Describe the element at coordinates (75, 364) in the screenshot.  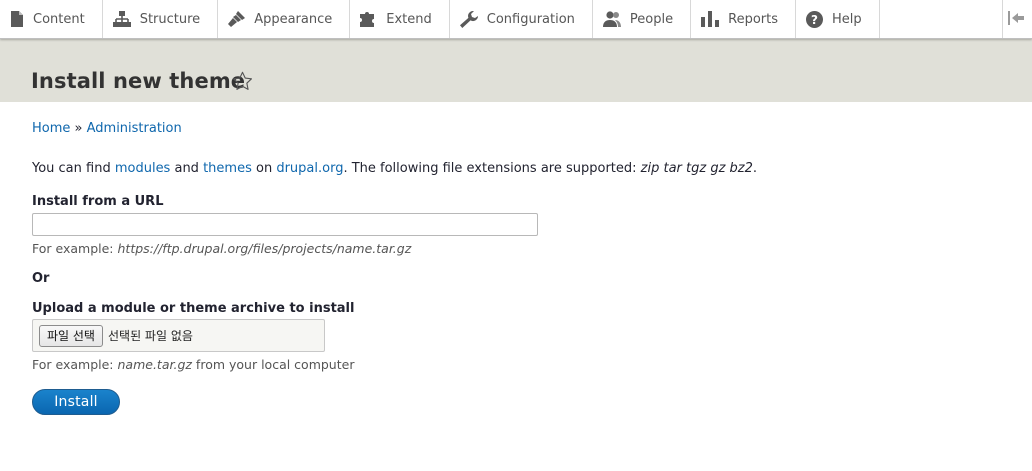
I see `upload-desc-prefix: For example:` at that location.